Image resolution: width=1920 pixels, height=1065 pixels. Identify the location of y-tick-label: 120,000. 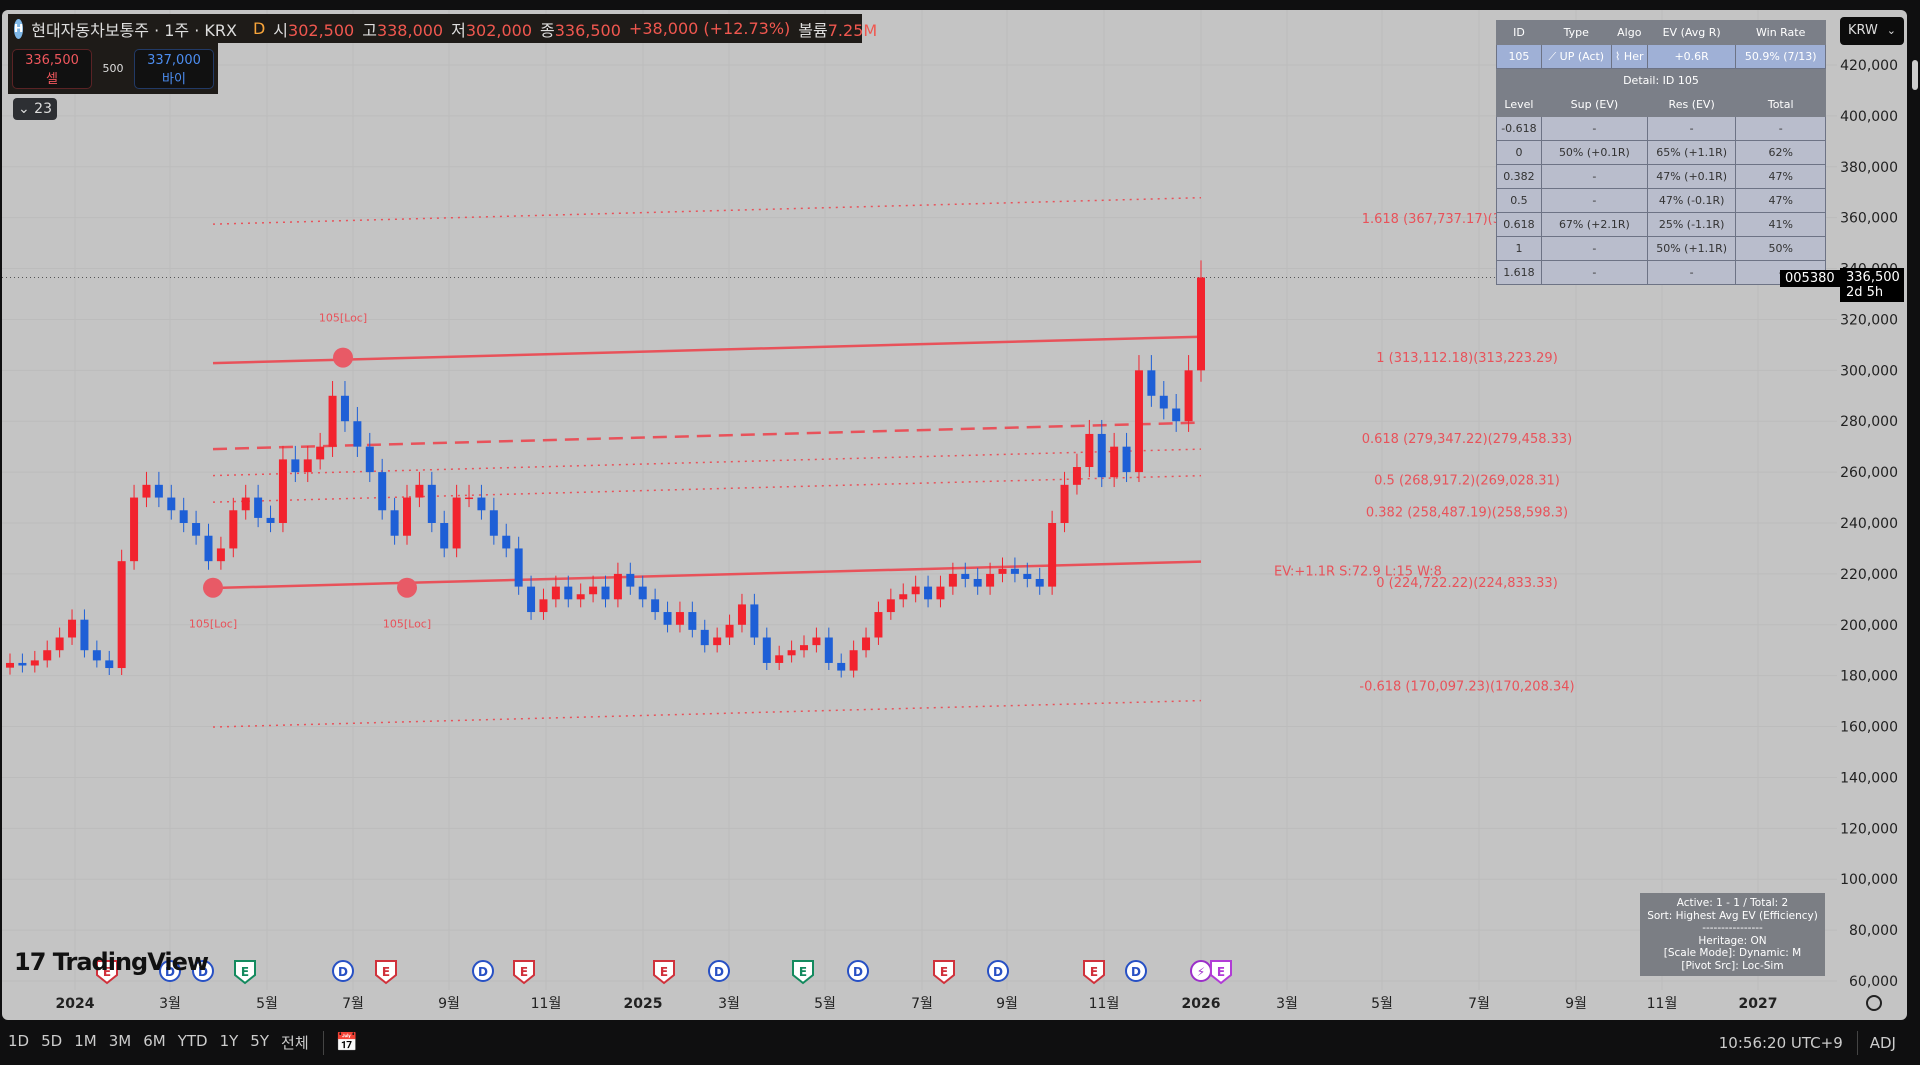
(1869, 829).